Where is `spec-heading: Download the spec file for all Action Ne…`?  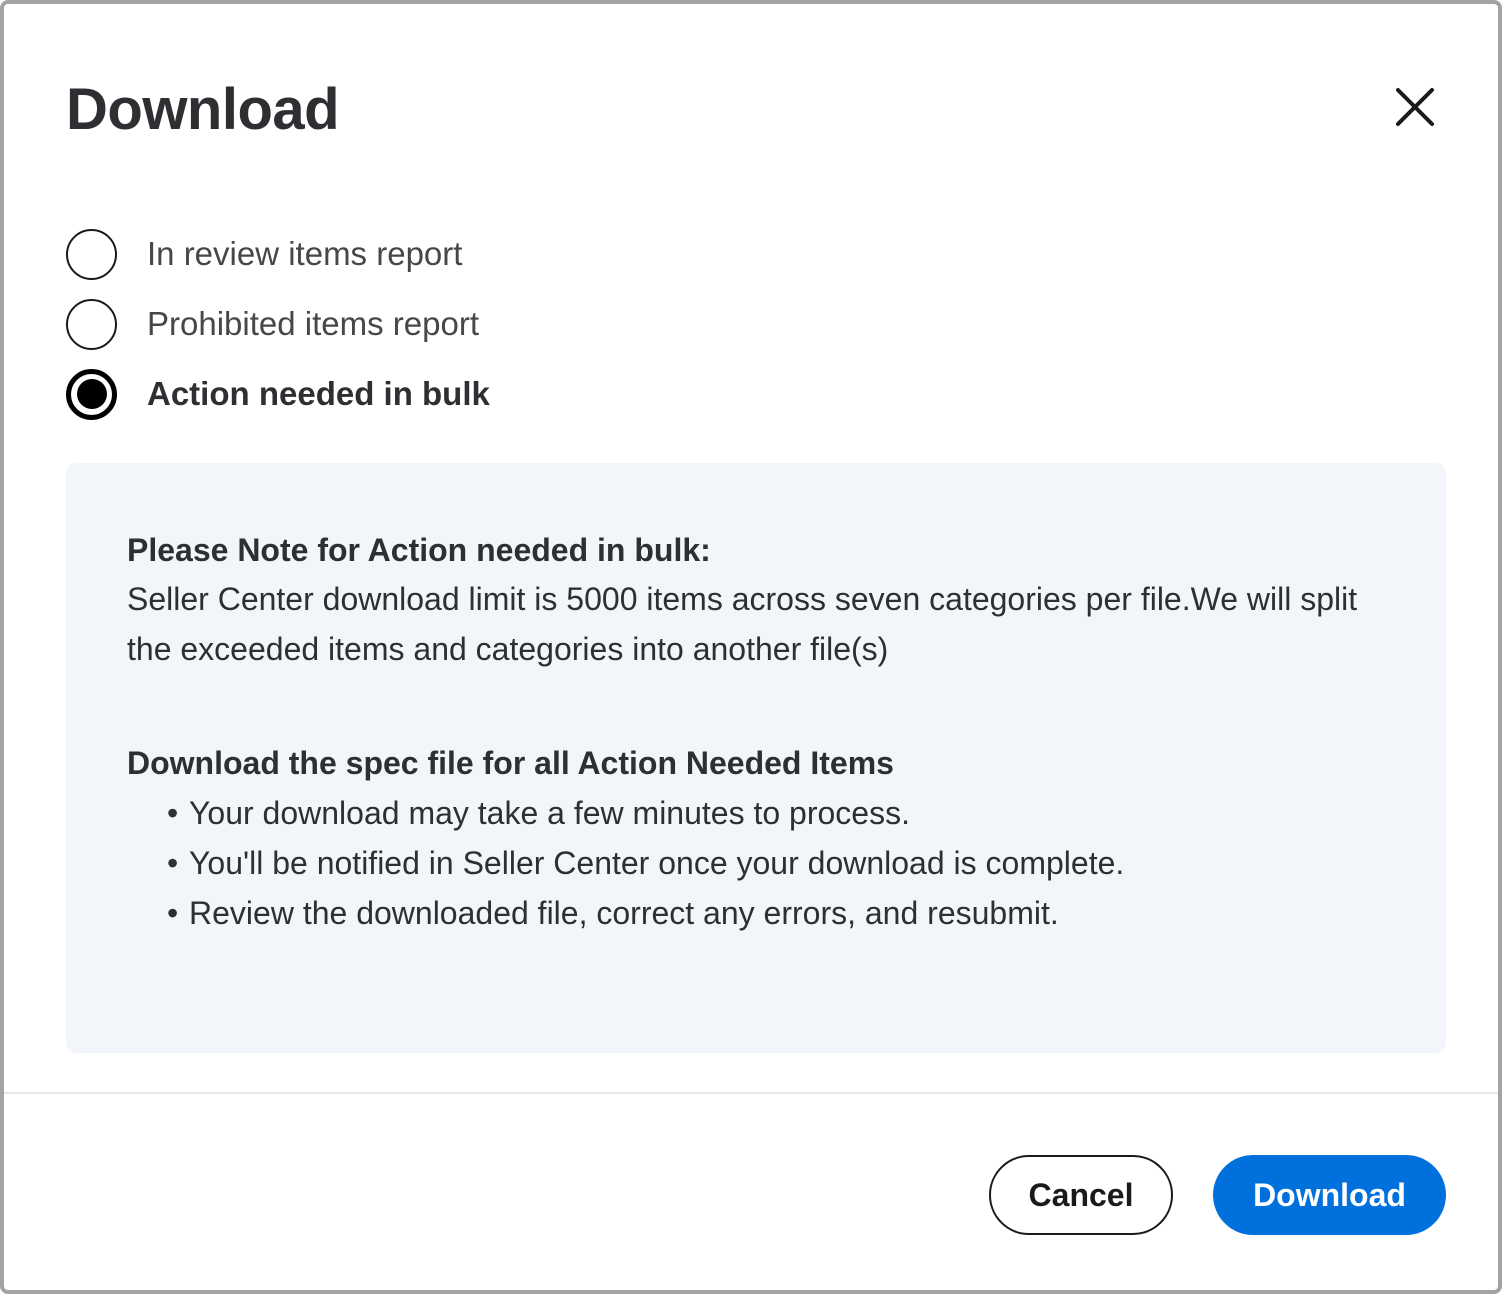
spec-heading: Download the spec file for all Action Ne… is located at coordinates (510, 763).